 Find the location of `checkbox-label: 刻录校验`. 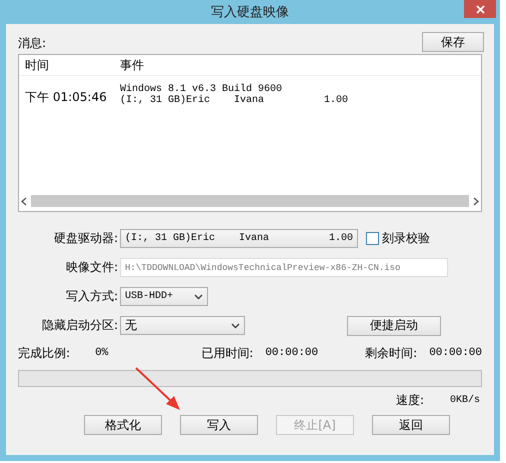

checkbox-label: 刻录校验 is located at coordinates (406, 238).